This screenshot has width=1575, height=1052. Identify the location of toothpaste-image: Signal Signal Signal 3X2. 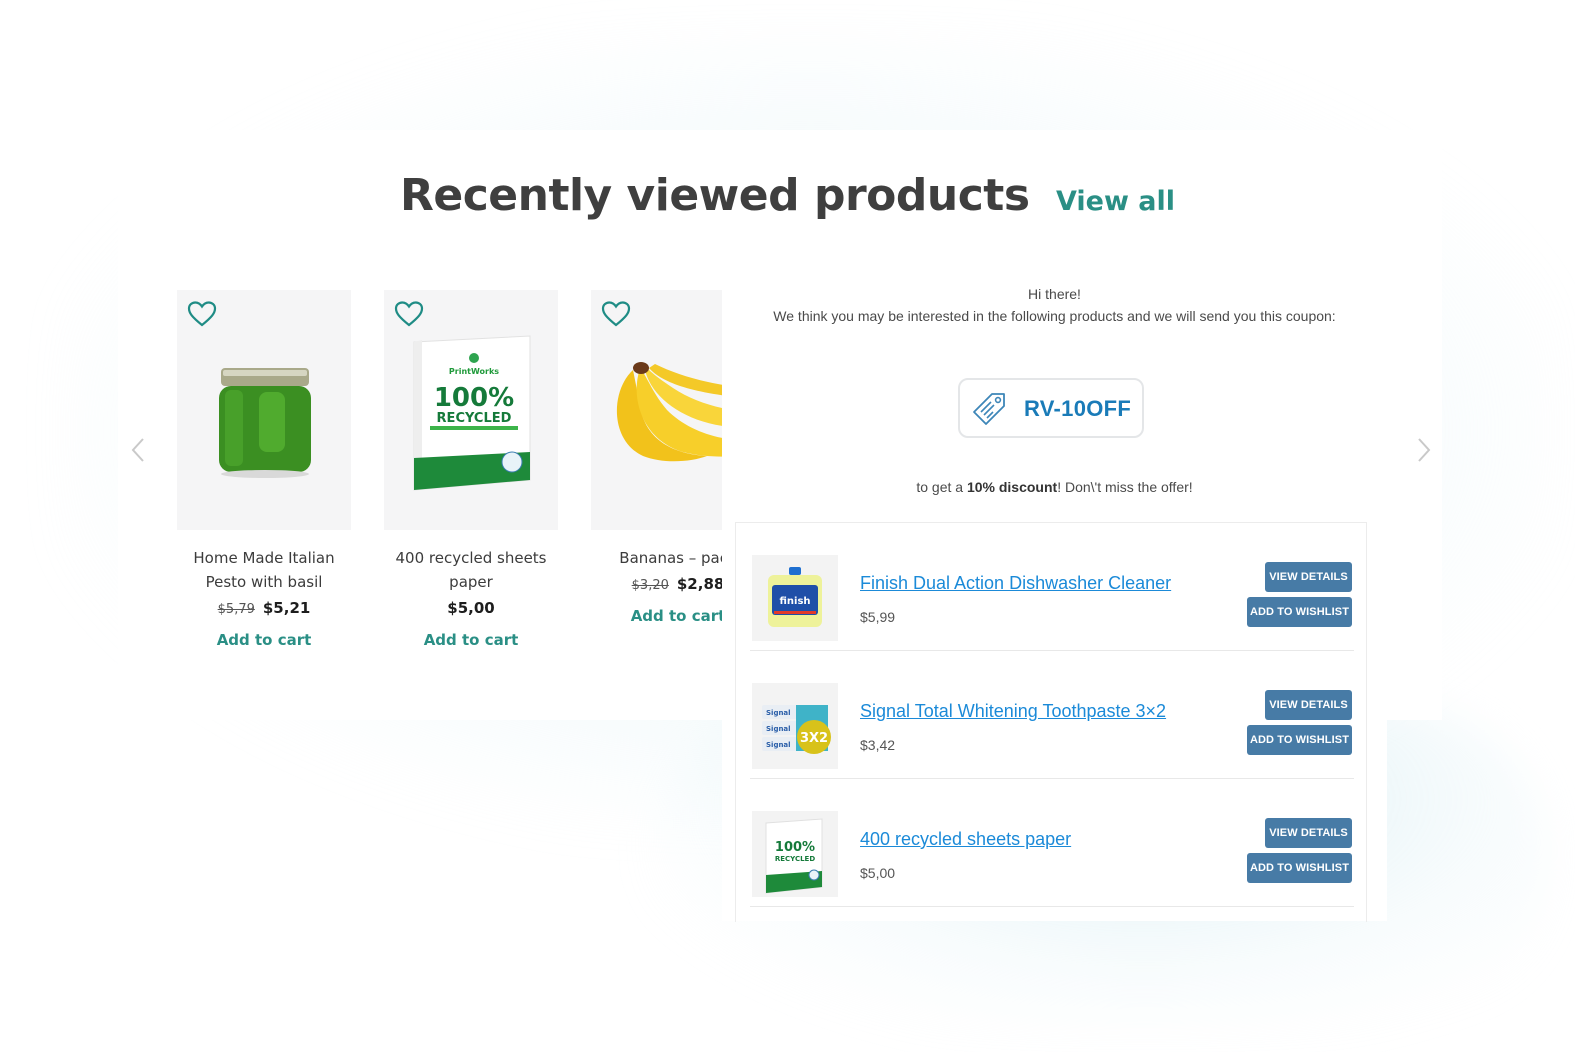
(796, 729).